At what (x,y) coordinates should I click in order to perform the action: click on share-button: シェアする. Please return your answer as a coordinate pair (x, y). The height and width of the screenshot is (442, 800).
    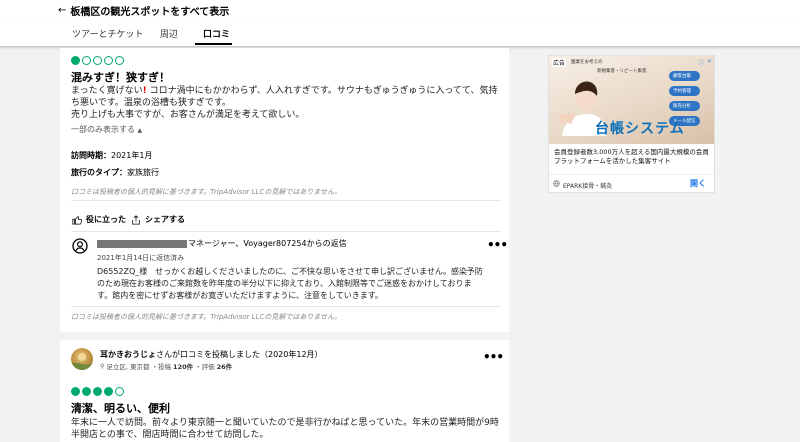
    Looking at the image, I should click on (158, 219).